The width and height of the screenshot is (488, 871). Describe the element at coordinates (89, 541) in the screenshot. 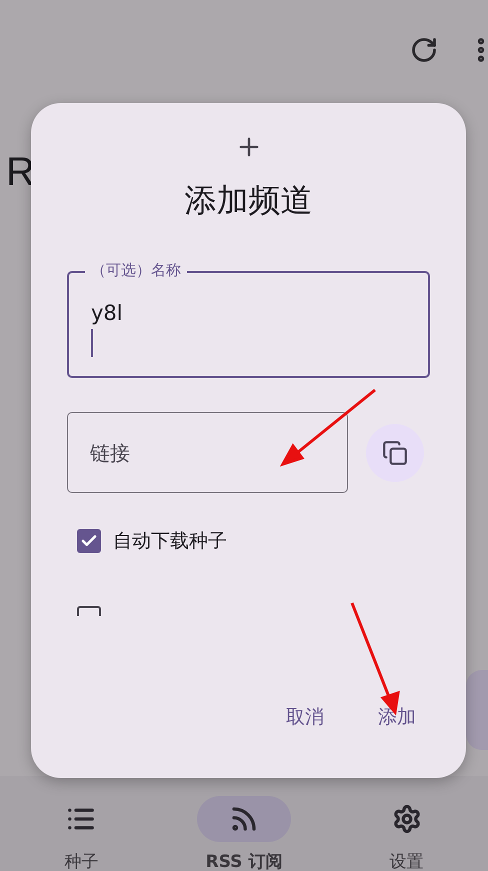

I see `checkbox` at that location.